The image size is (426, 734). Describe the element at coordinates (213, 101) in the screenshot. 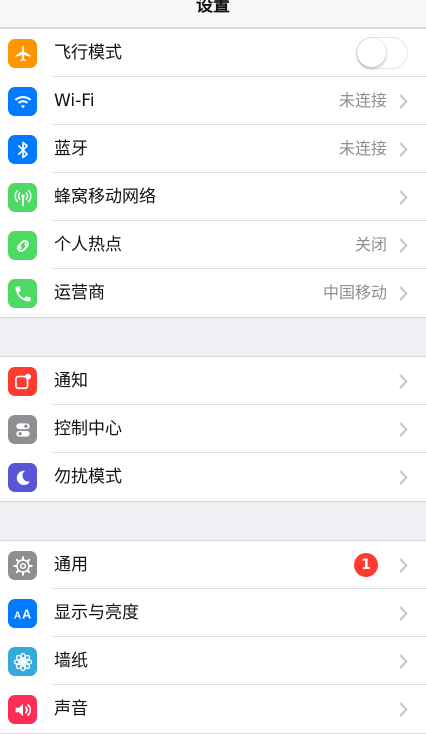

I see `settings-row-wifi: Wi-Fi 未连接` at that location.